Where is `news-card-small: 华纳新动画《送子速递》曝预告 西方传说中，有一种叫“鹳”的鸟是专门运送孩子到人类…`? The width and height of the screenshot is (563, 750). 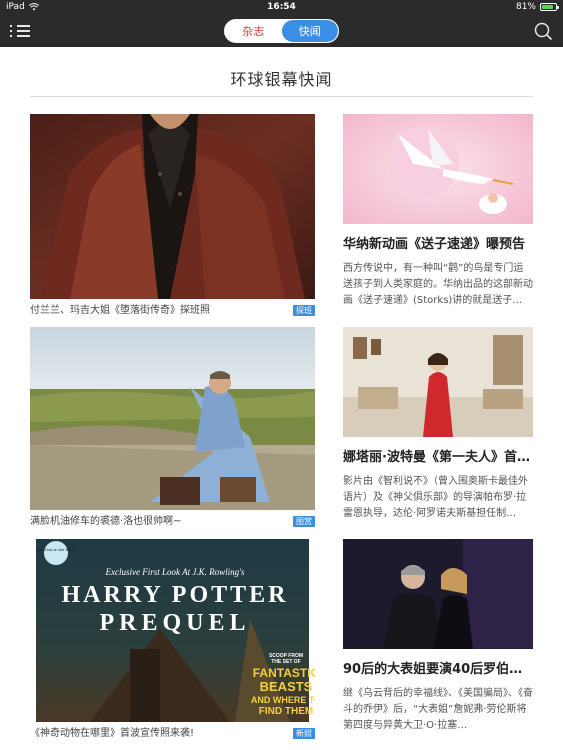 news-card-small: 华纳新动画《送子速递》曝预告 西方传说中，有一种叫“鹳”的鸟是专门运送孩子到人类… is located at coordinates (438, 211).